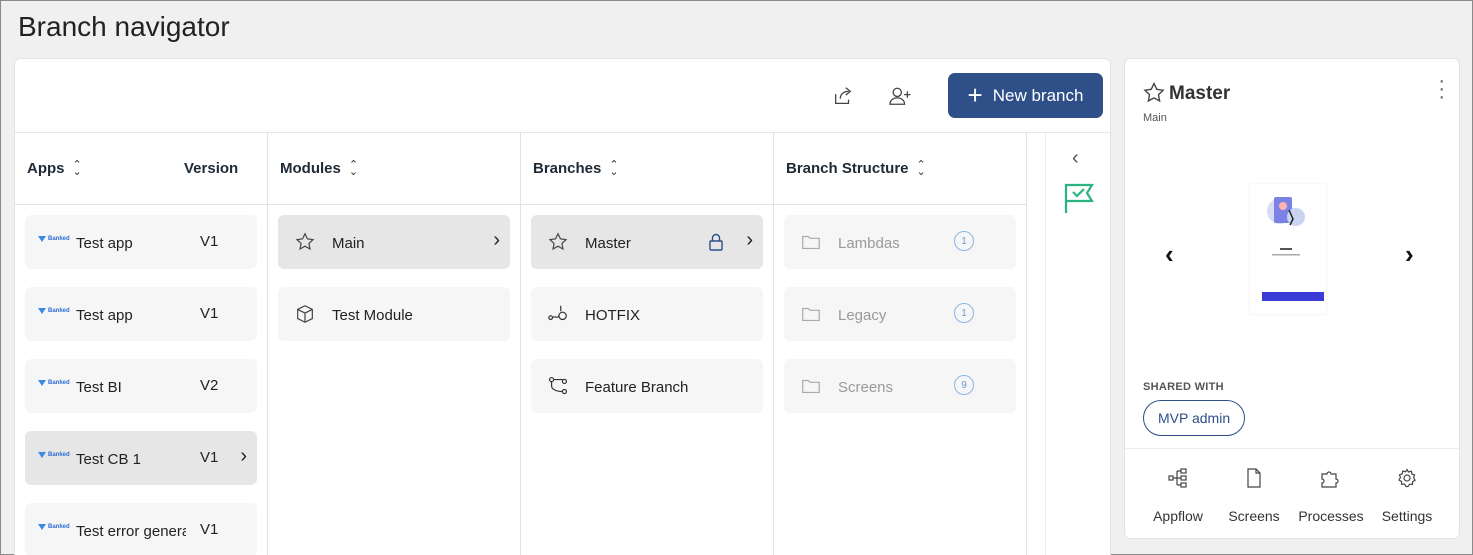 This screenshot has height=555, width=1473. What do you see at coordinates (1407, 494) in the screenshot?
I see `settings-nav: Settings` at bounding box center [1407, 494].